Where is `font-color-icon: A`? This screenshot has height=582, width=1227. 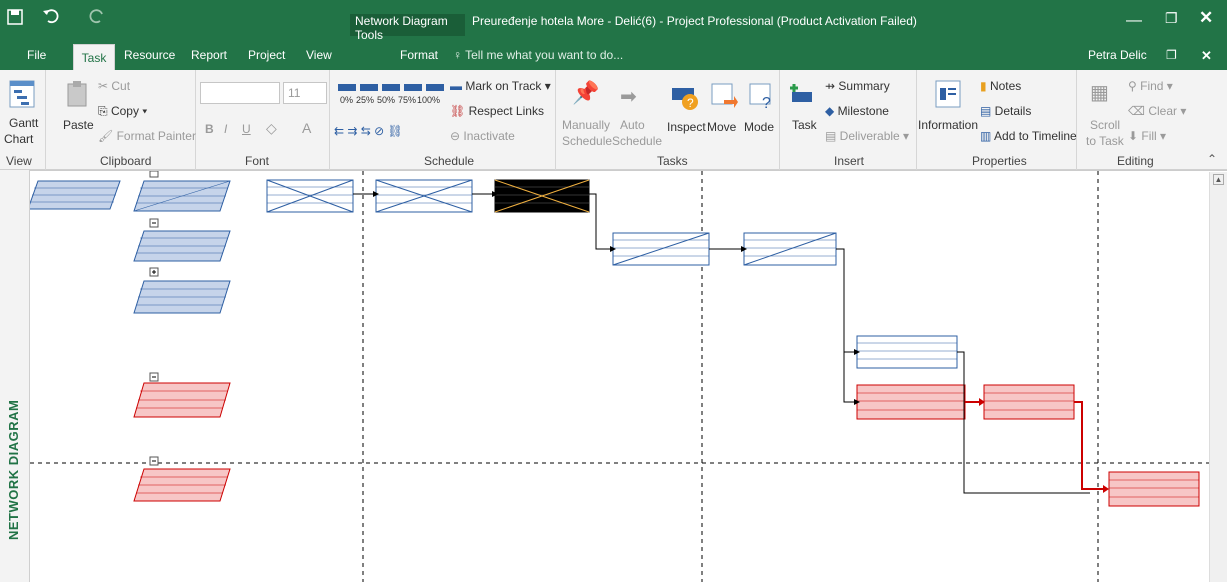
font-color-icon: A is located at coordinates (306, 128).